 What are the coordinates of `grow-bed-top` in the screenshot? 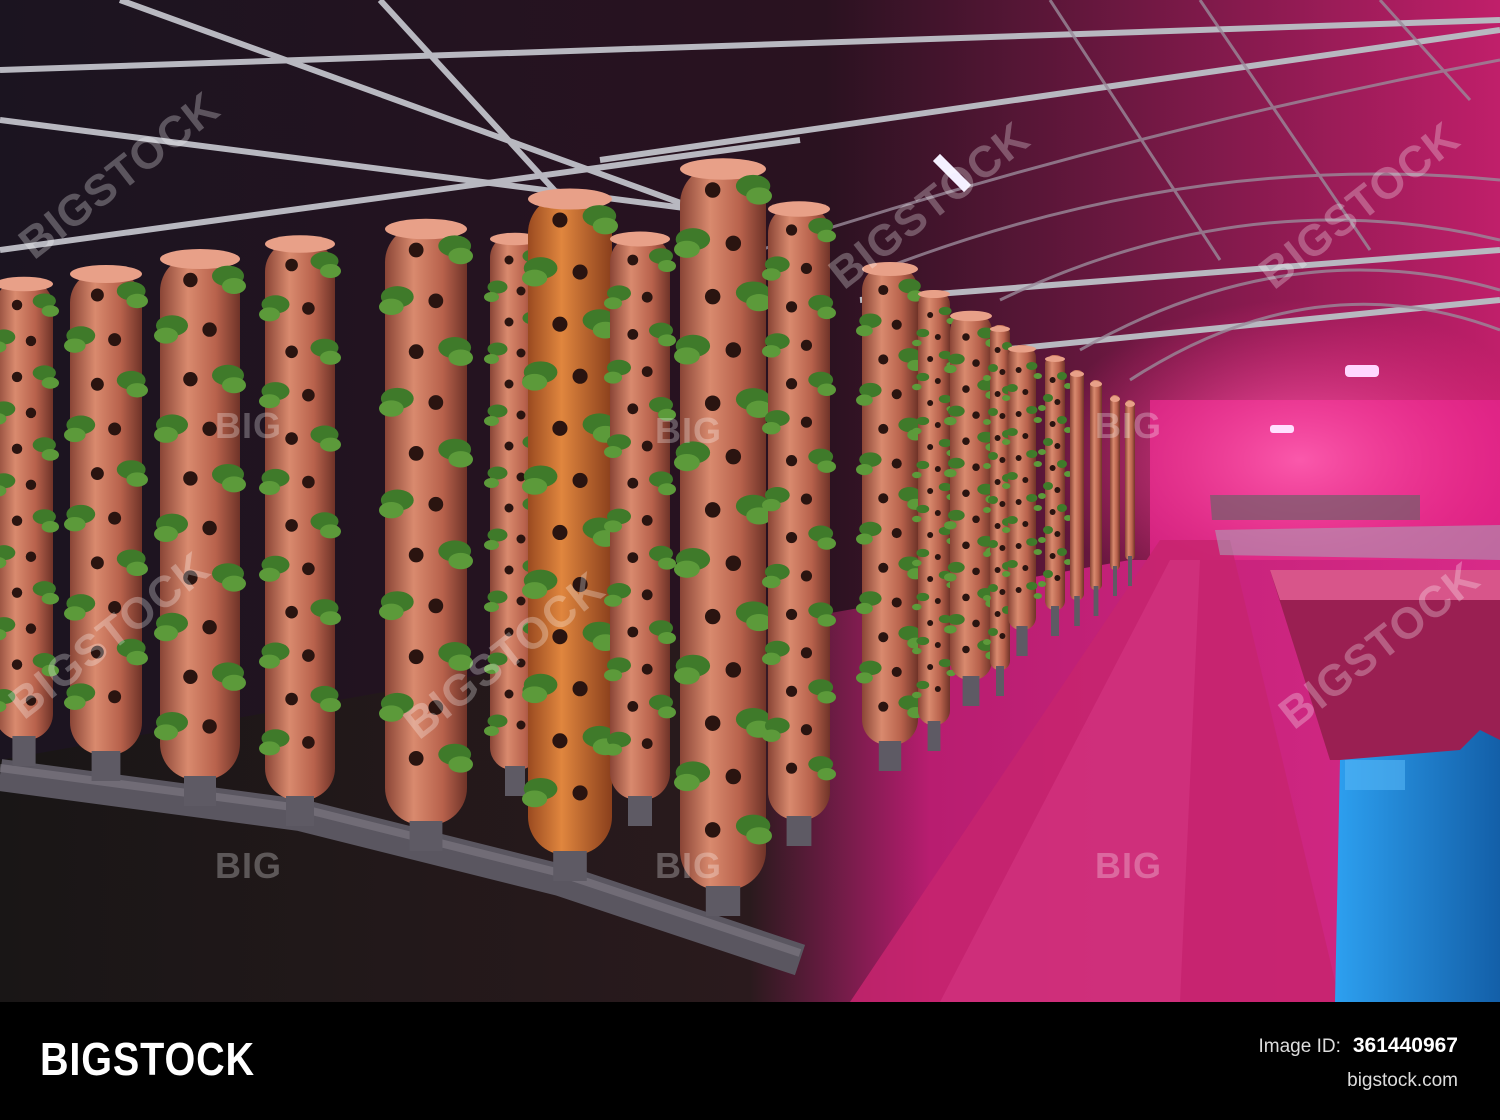 It's located at (1385, 585).